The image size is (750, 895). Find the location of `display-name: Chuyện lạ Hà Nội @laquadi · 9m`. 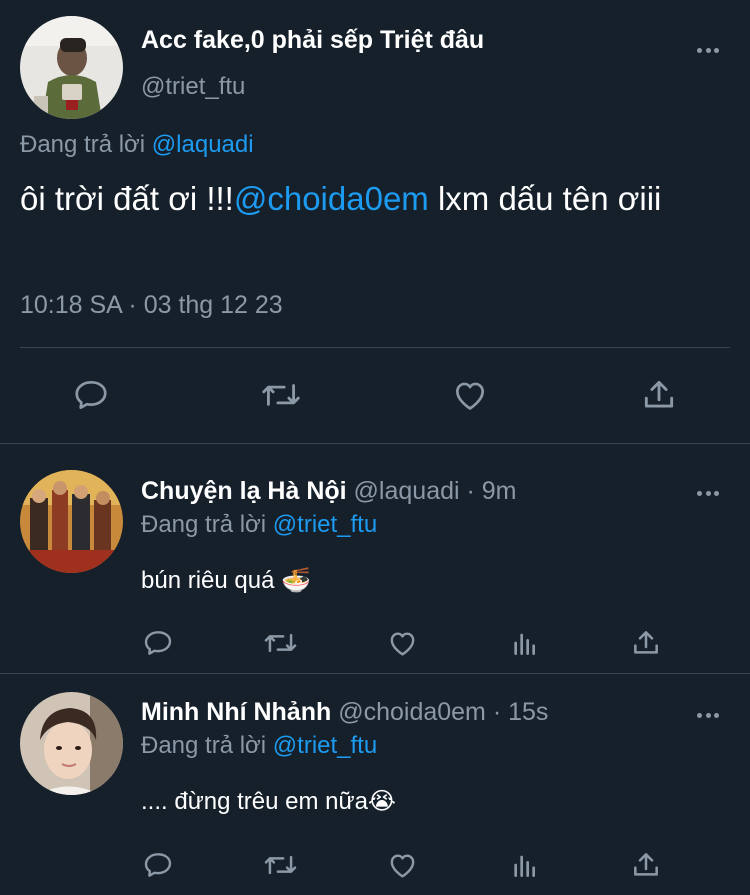

display-name: Chuyện lạ Hà Nội @laquadi · 9m is located at coordinates (329, 491).